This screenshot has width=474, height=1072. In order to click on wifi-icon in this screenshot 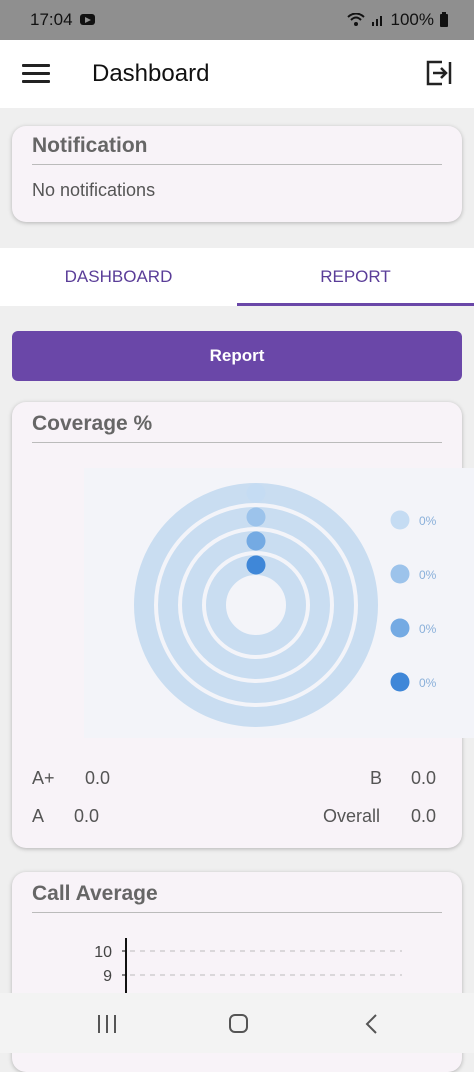, I will do `click(355, 19)`.